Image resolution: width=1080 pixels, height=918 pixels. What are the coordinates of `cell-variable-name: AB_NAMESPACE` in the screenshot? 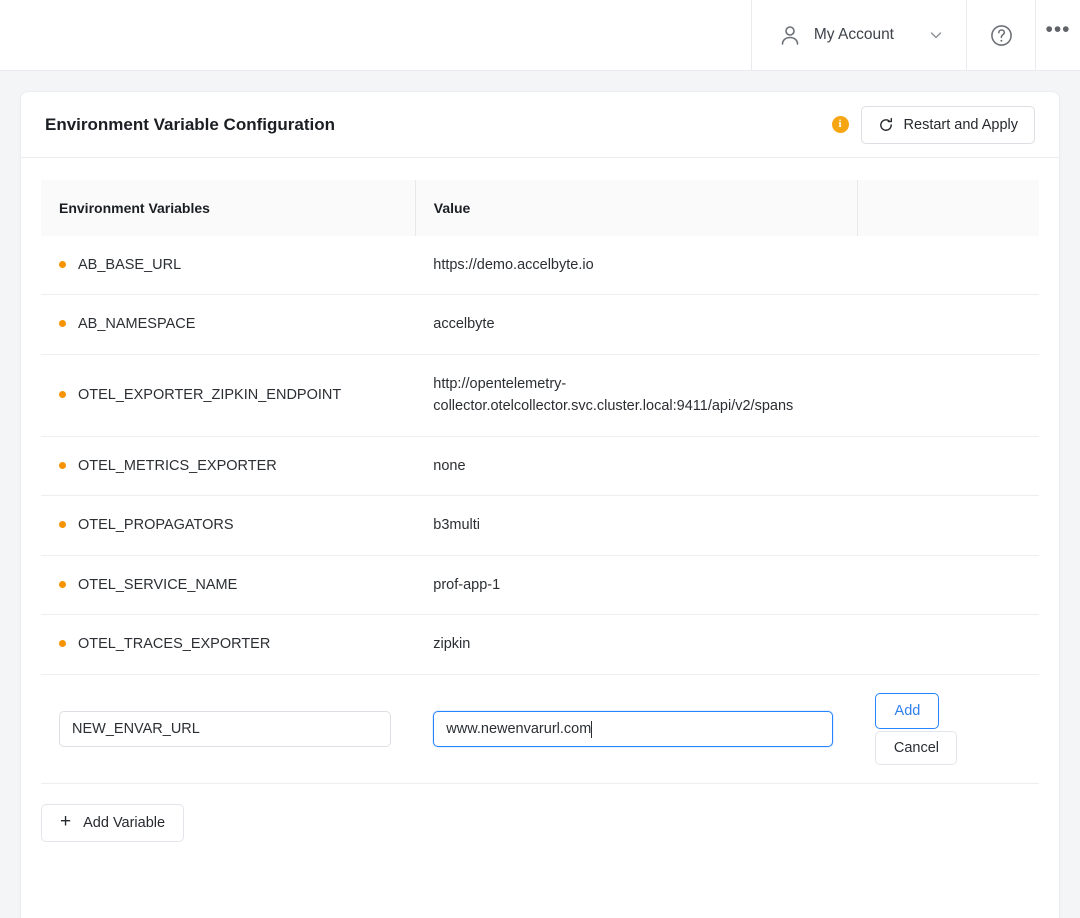 It's located at (228, 324).